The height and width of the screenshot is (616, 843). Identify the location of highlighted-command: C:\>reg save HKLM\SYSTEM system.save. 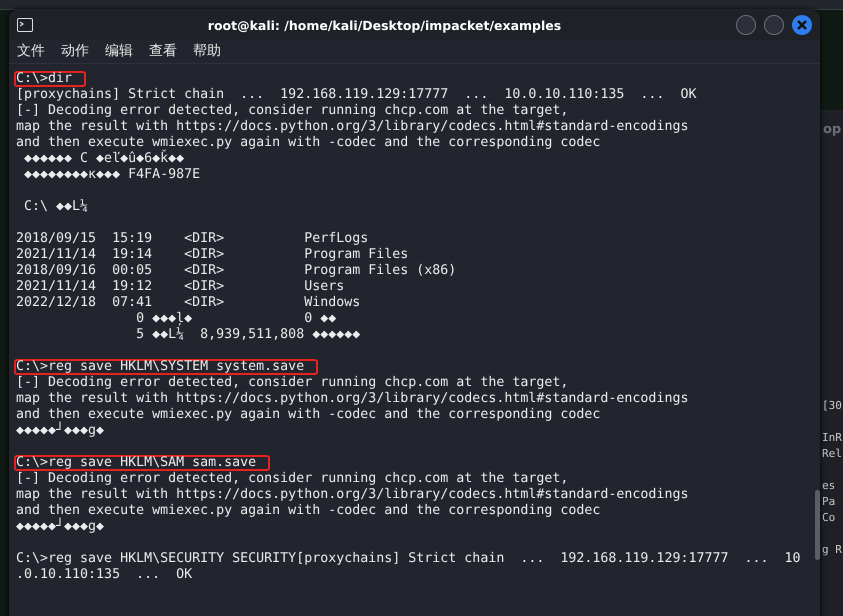
(166, 367).